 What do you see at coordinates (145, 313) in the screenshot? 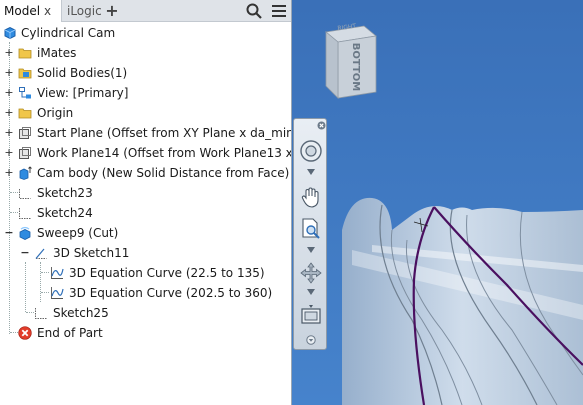
I see `tree-item-sketch25: Sketch25` at bounding box center [145, 313].